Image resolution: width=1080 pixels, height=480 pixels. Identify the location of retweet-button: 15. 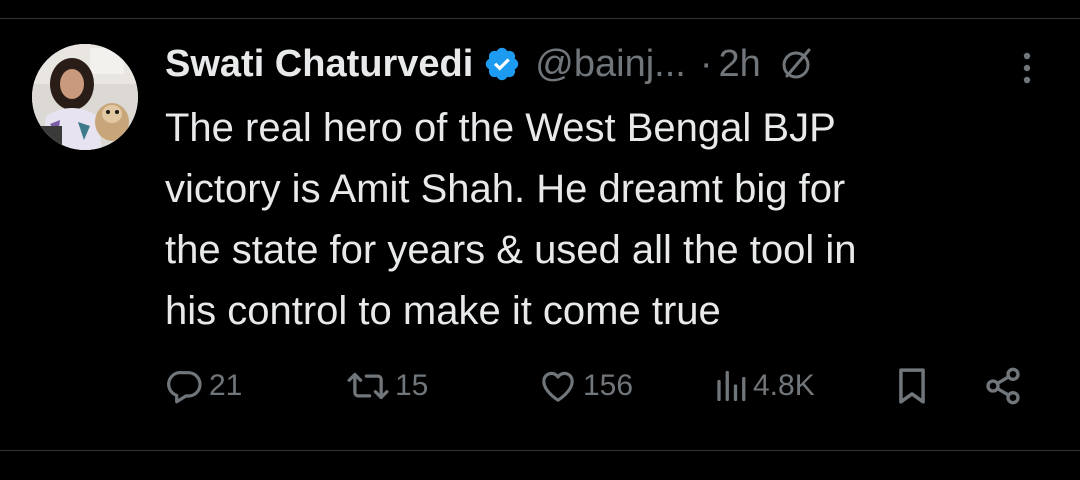
(386, 386).